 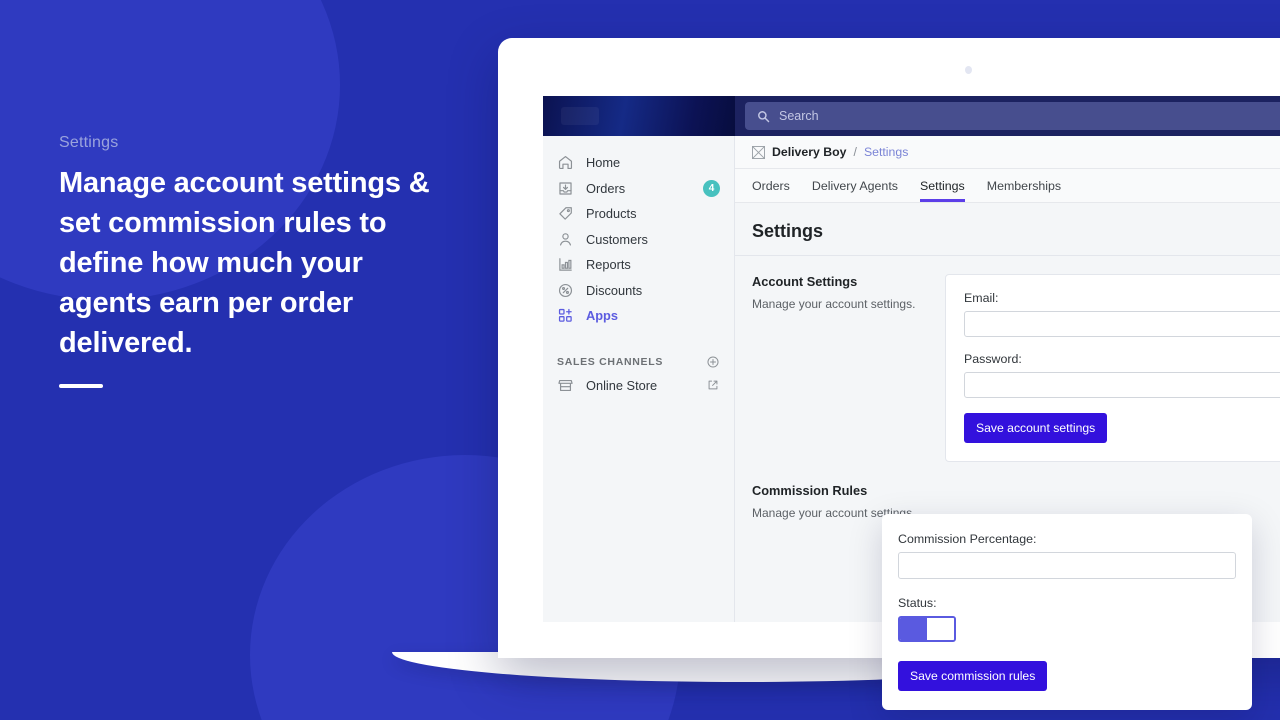 I want to click on bar-chart-icon, so click(x=565, y=264).